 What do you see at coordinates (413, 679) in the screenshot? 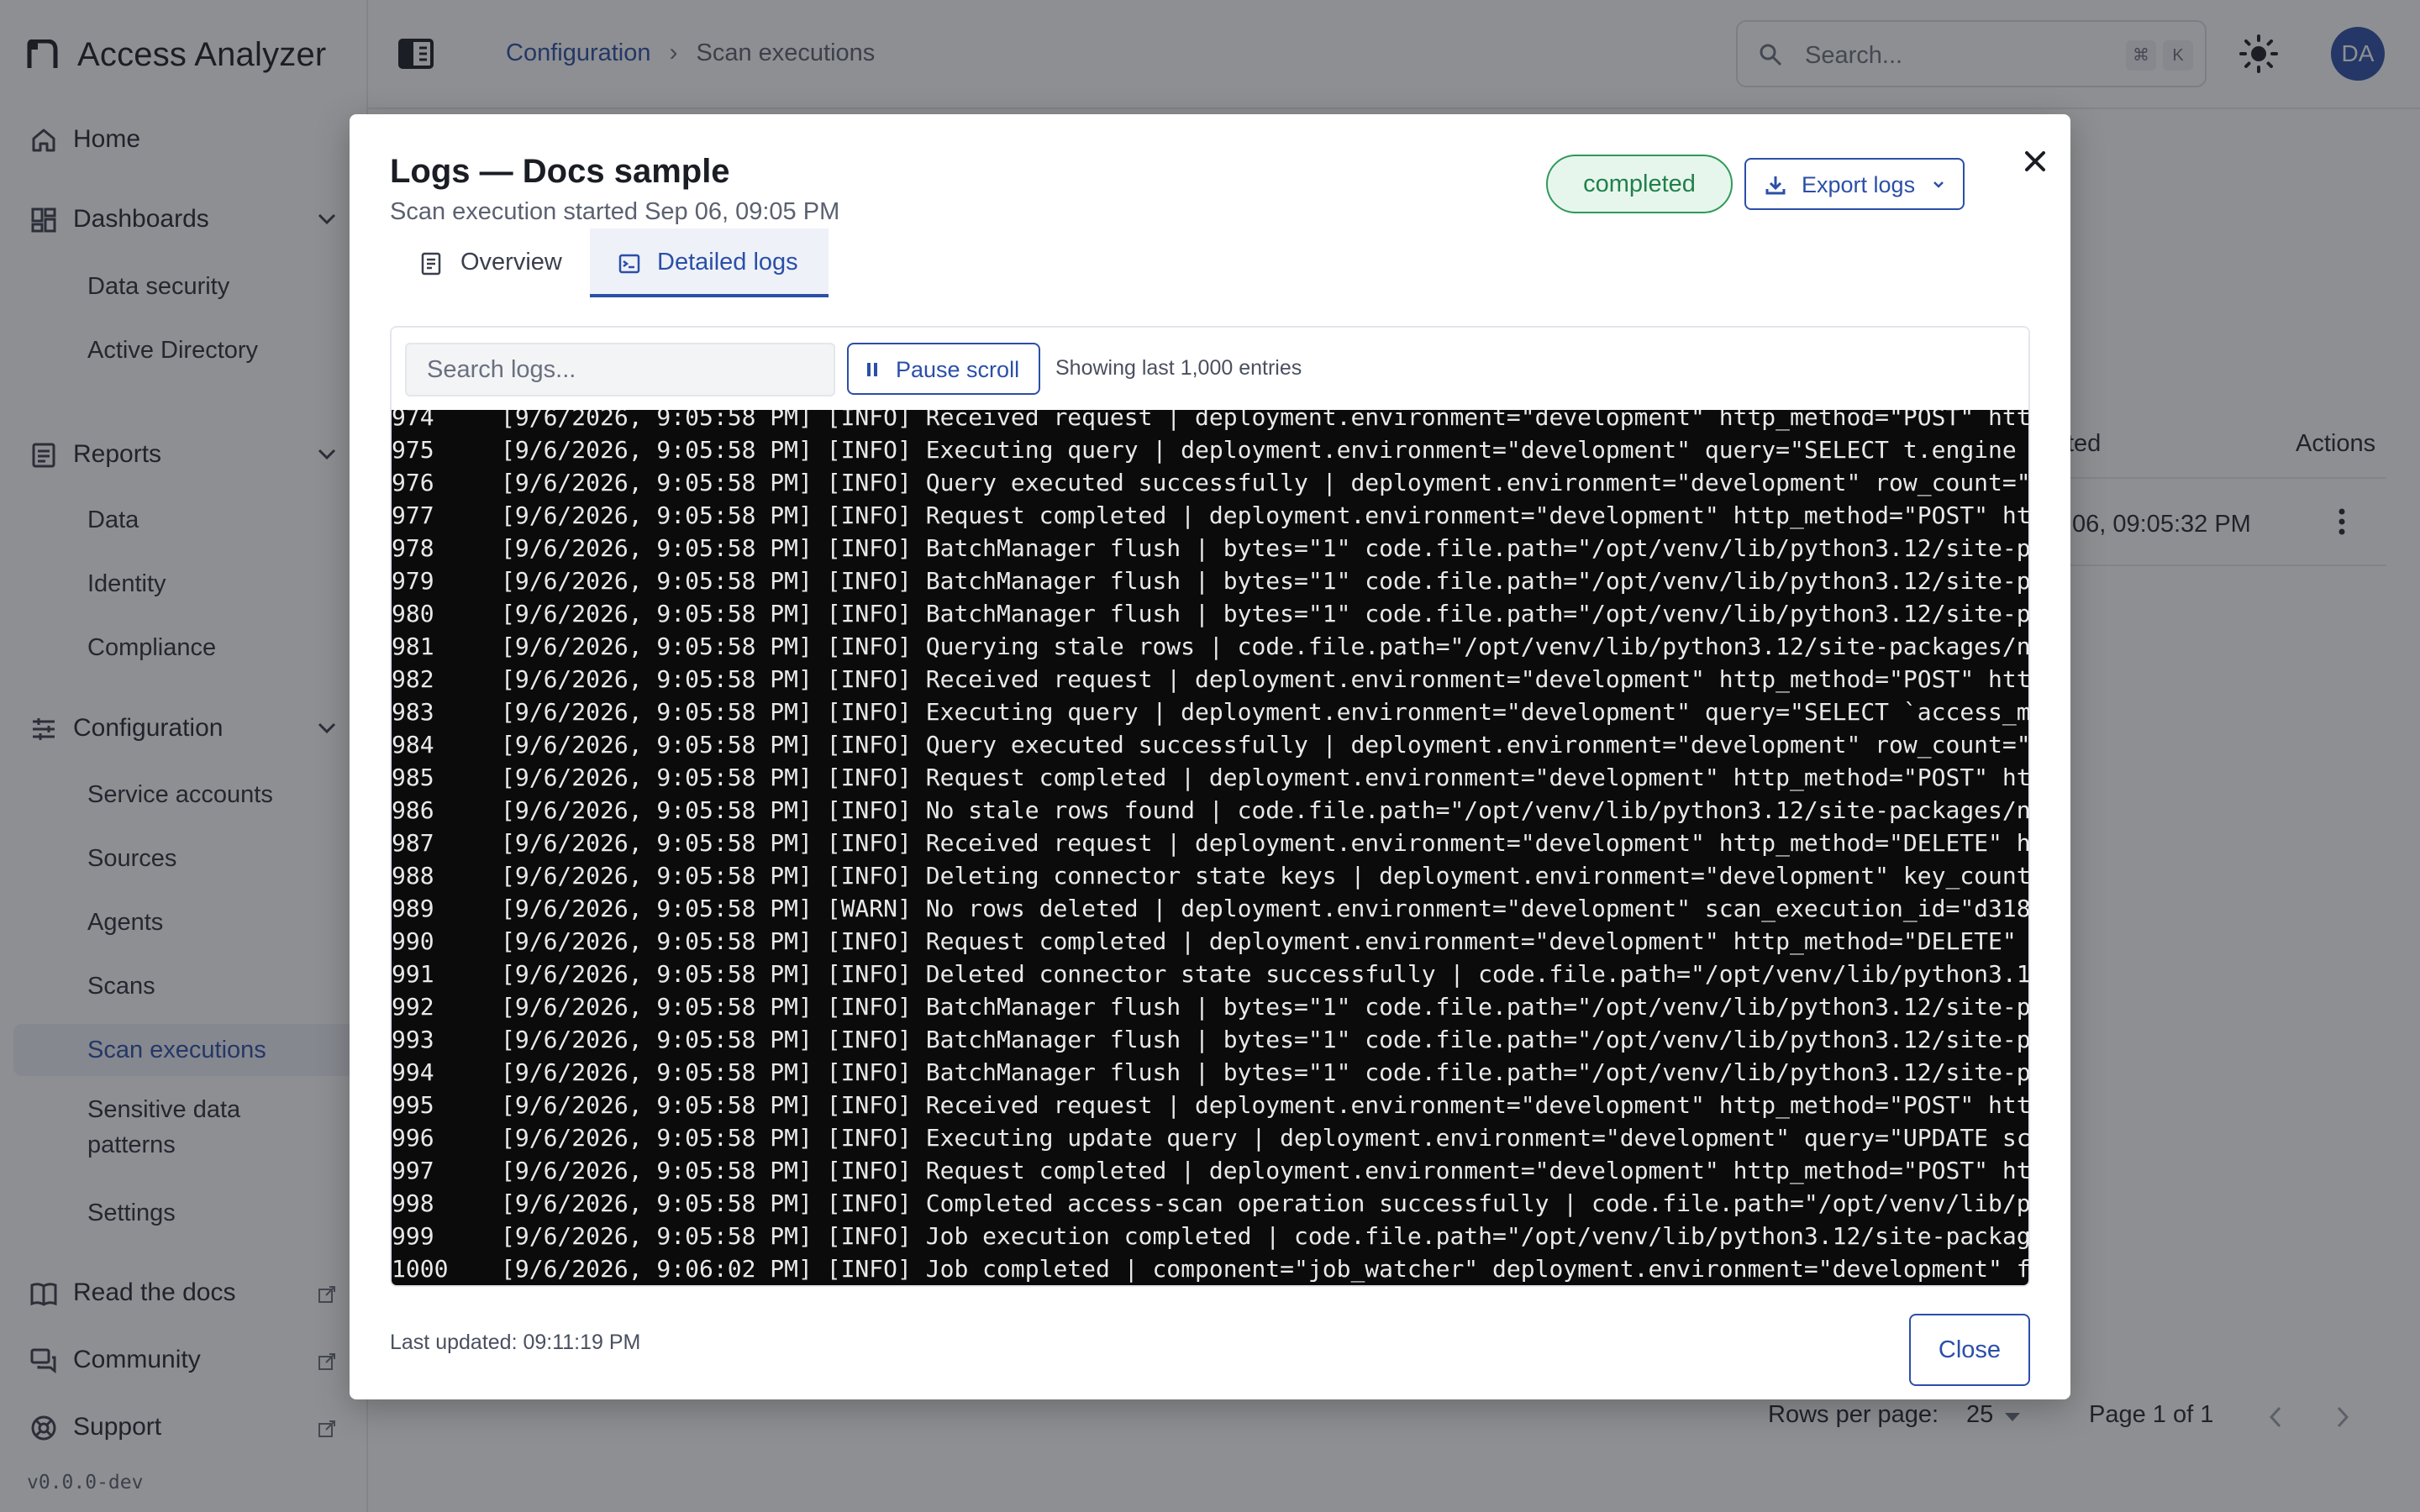
I see `log-line-number: 982` at bounding box center [413, 679].